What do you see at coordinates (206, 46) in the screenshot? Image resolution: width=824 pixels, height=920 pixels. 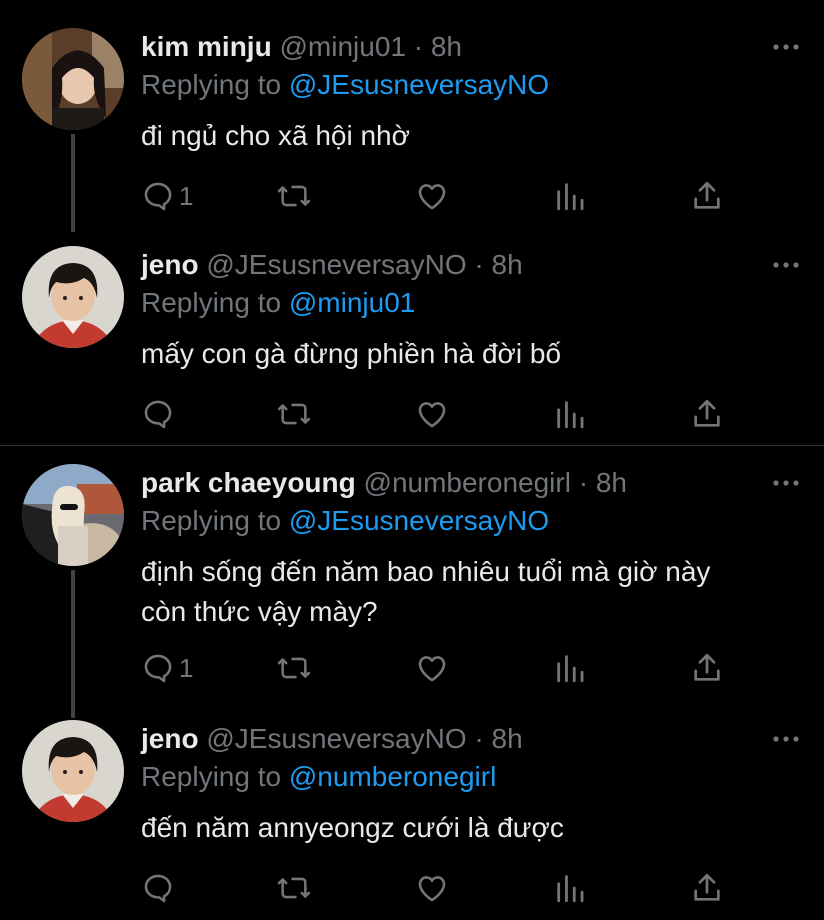 I see `display-name: kim minju` at bounding box center [206, 46].